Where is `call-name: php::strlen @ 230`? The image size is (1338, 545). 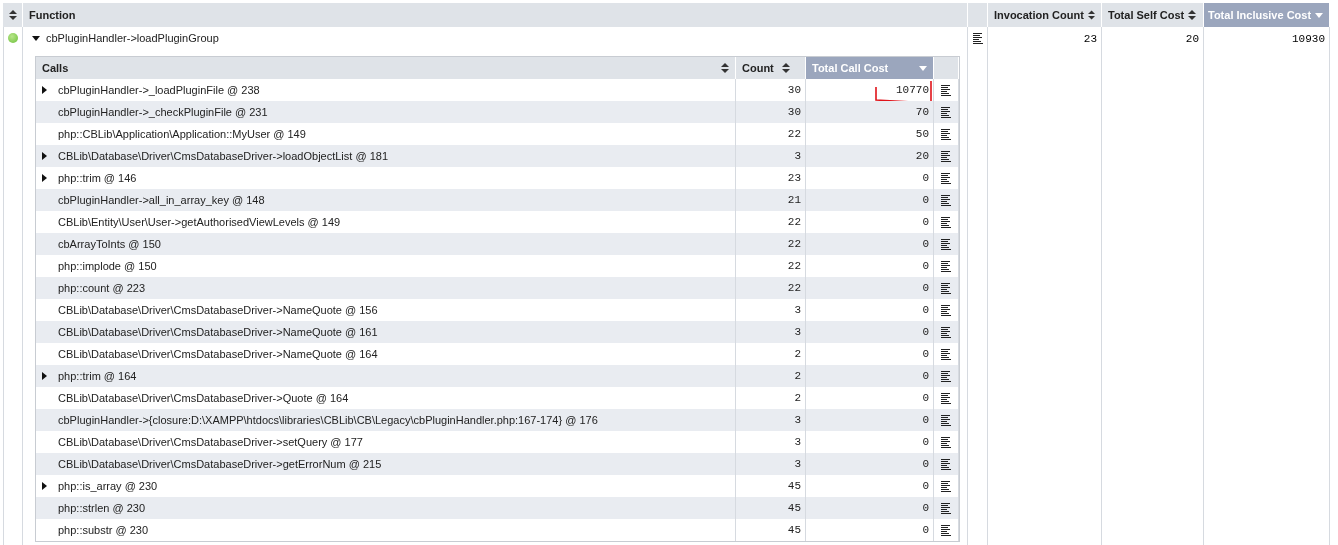 call-name: php::strlen @ 230 is located at coordinates (101, 508).